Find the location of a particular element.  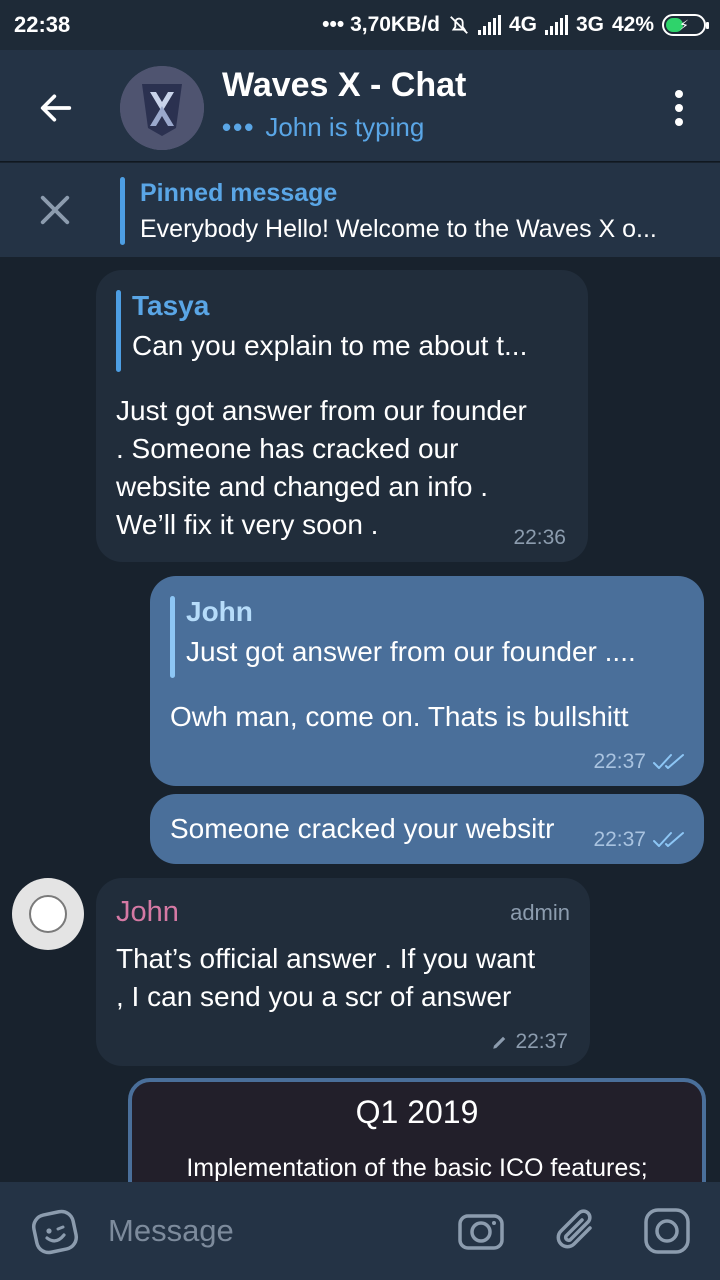

admin-badge: admin is located at coordinates (540, 912).